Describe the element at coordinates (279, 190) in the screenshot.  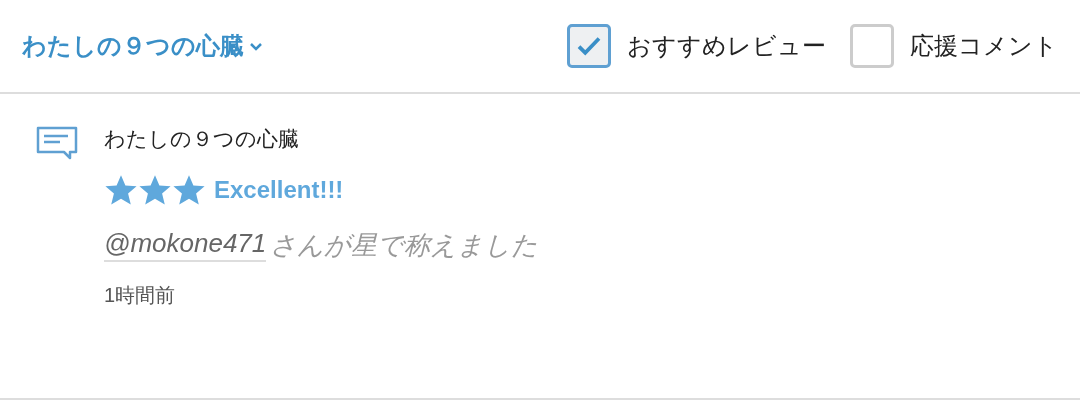
I see `rating-label: Excellent!!!` at that location.